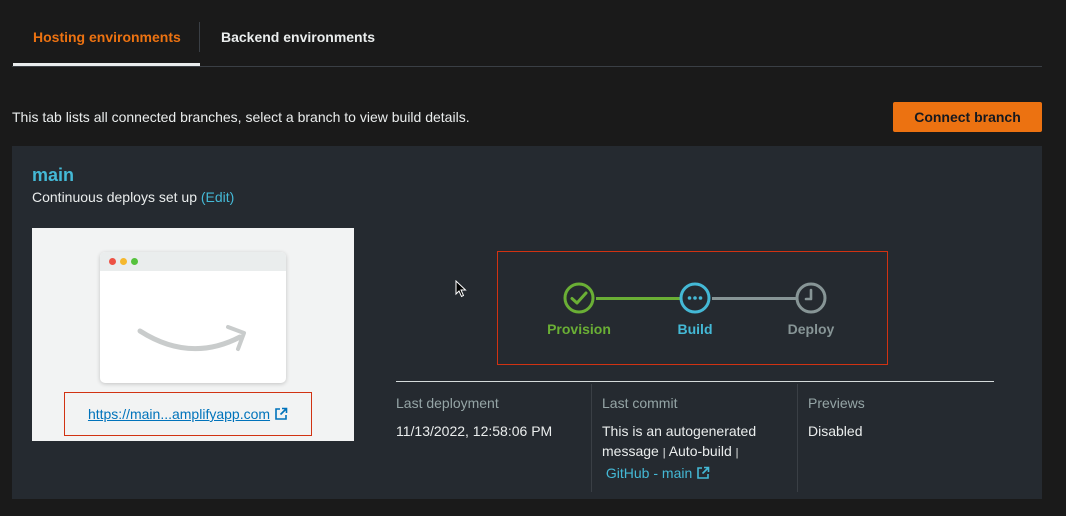 Image resolution: width=1066 pixels, height=516 pixels. I want to click on commit-message-line1: This is an autogenerated, so click(679, 431).